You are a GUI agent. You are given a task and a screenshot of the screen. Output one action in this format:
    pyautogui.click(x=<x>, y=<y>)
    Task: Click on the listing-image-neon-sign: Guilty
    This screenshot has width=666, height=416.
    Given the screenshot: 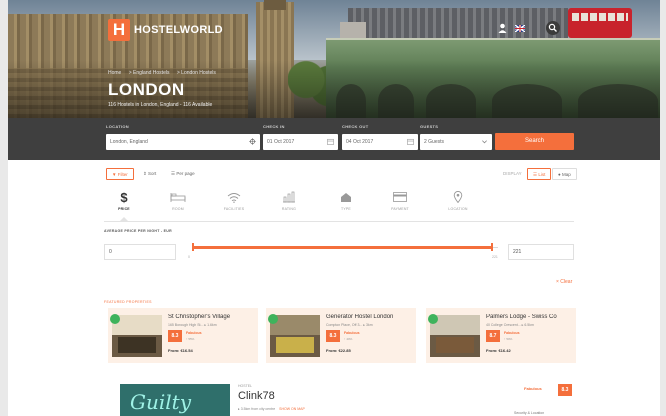 What is the action you would take?
    pyautogui.click(x=160, y=402)
    